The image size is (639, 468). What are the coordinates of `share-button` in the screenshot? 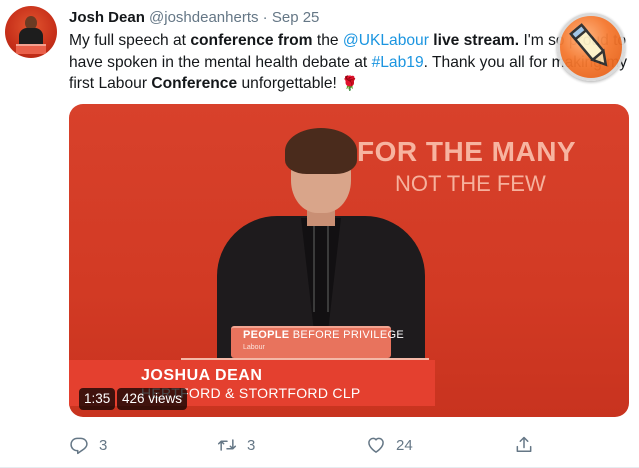 It's located at (529, 445).